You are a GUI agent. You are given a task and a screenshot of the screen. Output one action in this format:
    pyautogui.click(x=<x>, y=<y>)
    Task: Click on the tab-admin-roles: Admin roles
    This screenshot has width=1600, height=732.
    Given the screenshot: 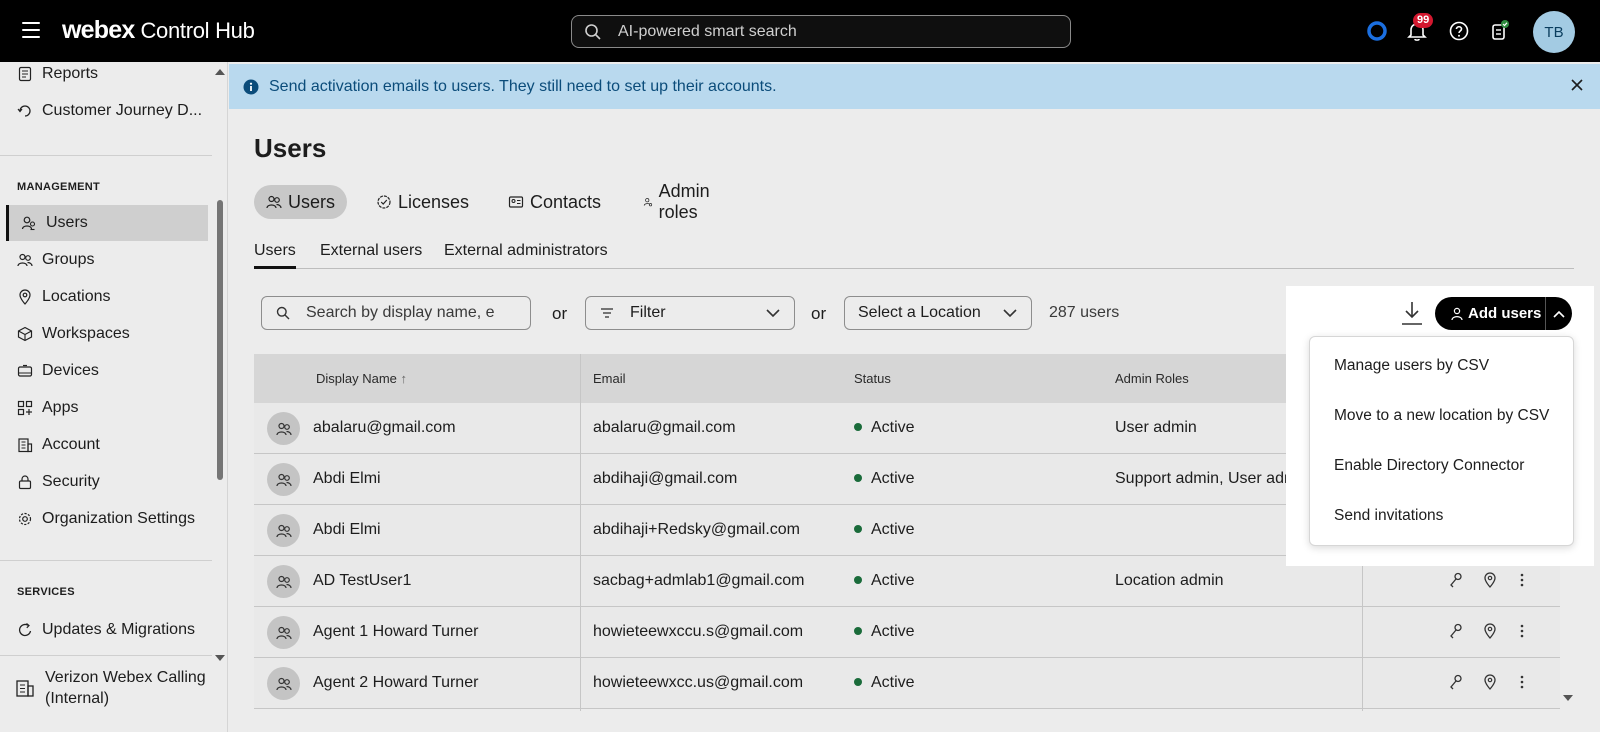 What is the action you would take?
    pyautogui.click(x=679, y=201)
    